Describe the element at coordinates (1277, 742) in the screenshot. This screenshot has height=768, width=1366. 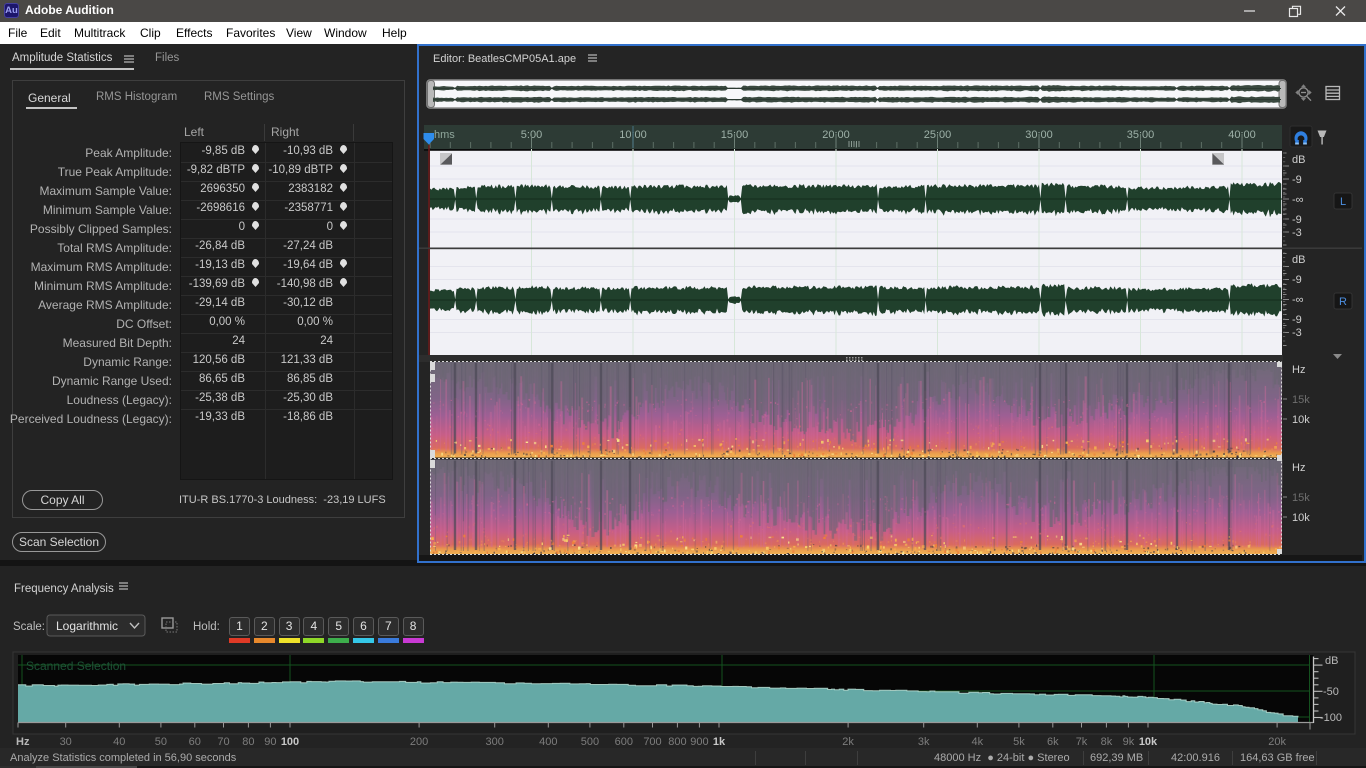
I see `svg-text: 20k` at that location.